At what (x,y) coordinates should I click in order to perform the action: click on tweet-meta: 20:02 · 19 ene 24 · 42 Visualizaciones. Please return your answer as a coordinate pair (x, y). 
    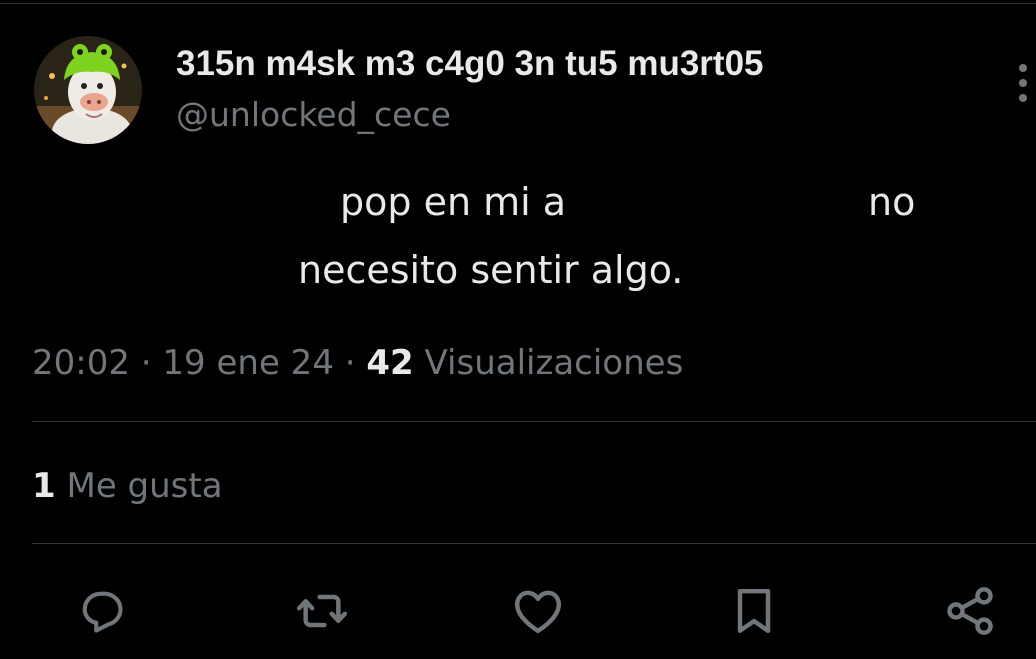
    Looking at the image, I should click on (357, 363).